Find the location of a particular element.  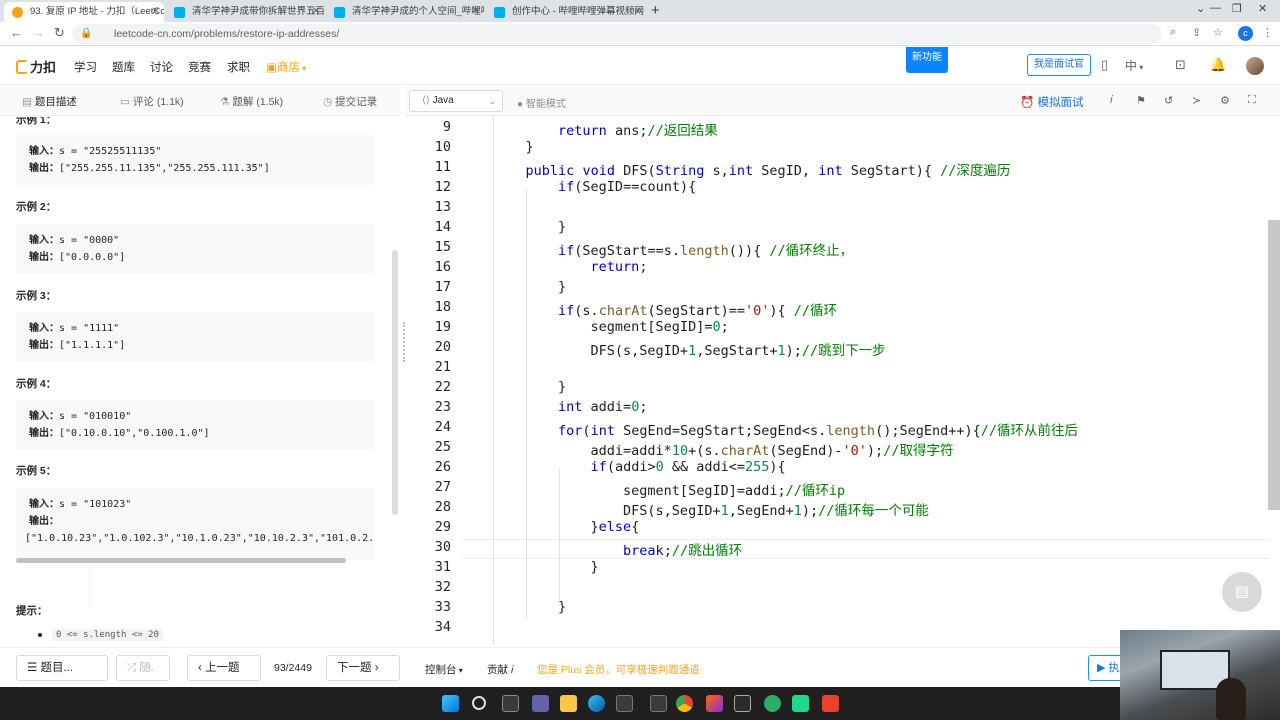

code-line: return; is located at coordinates (570, 267).